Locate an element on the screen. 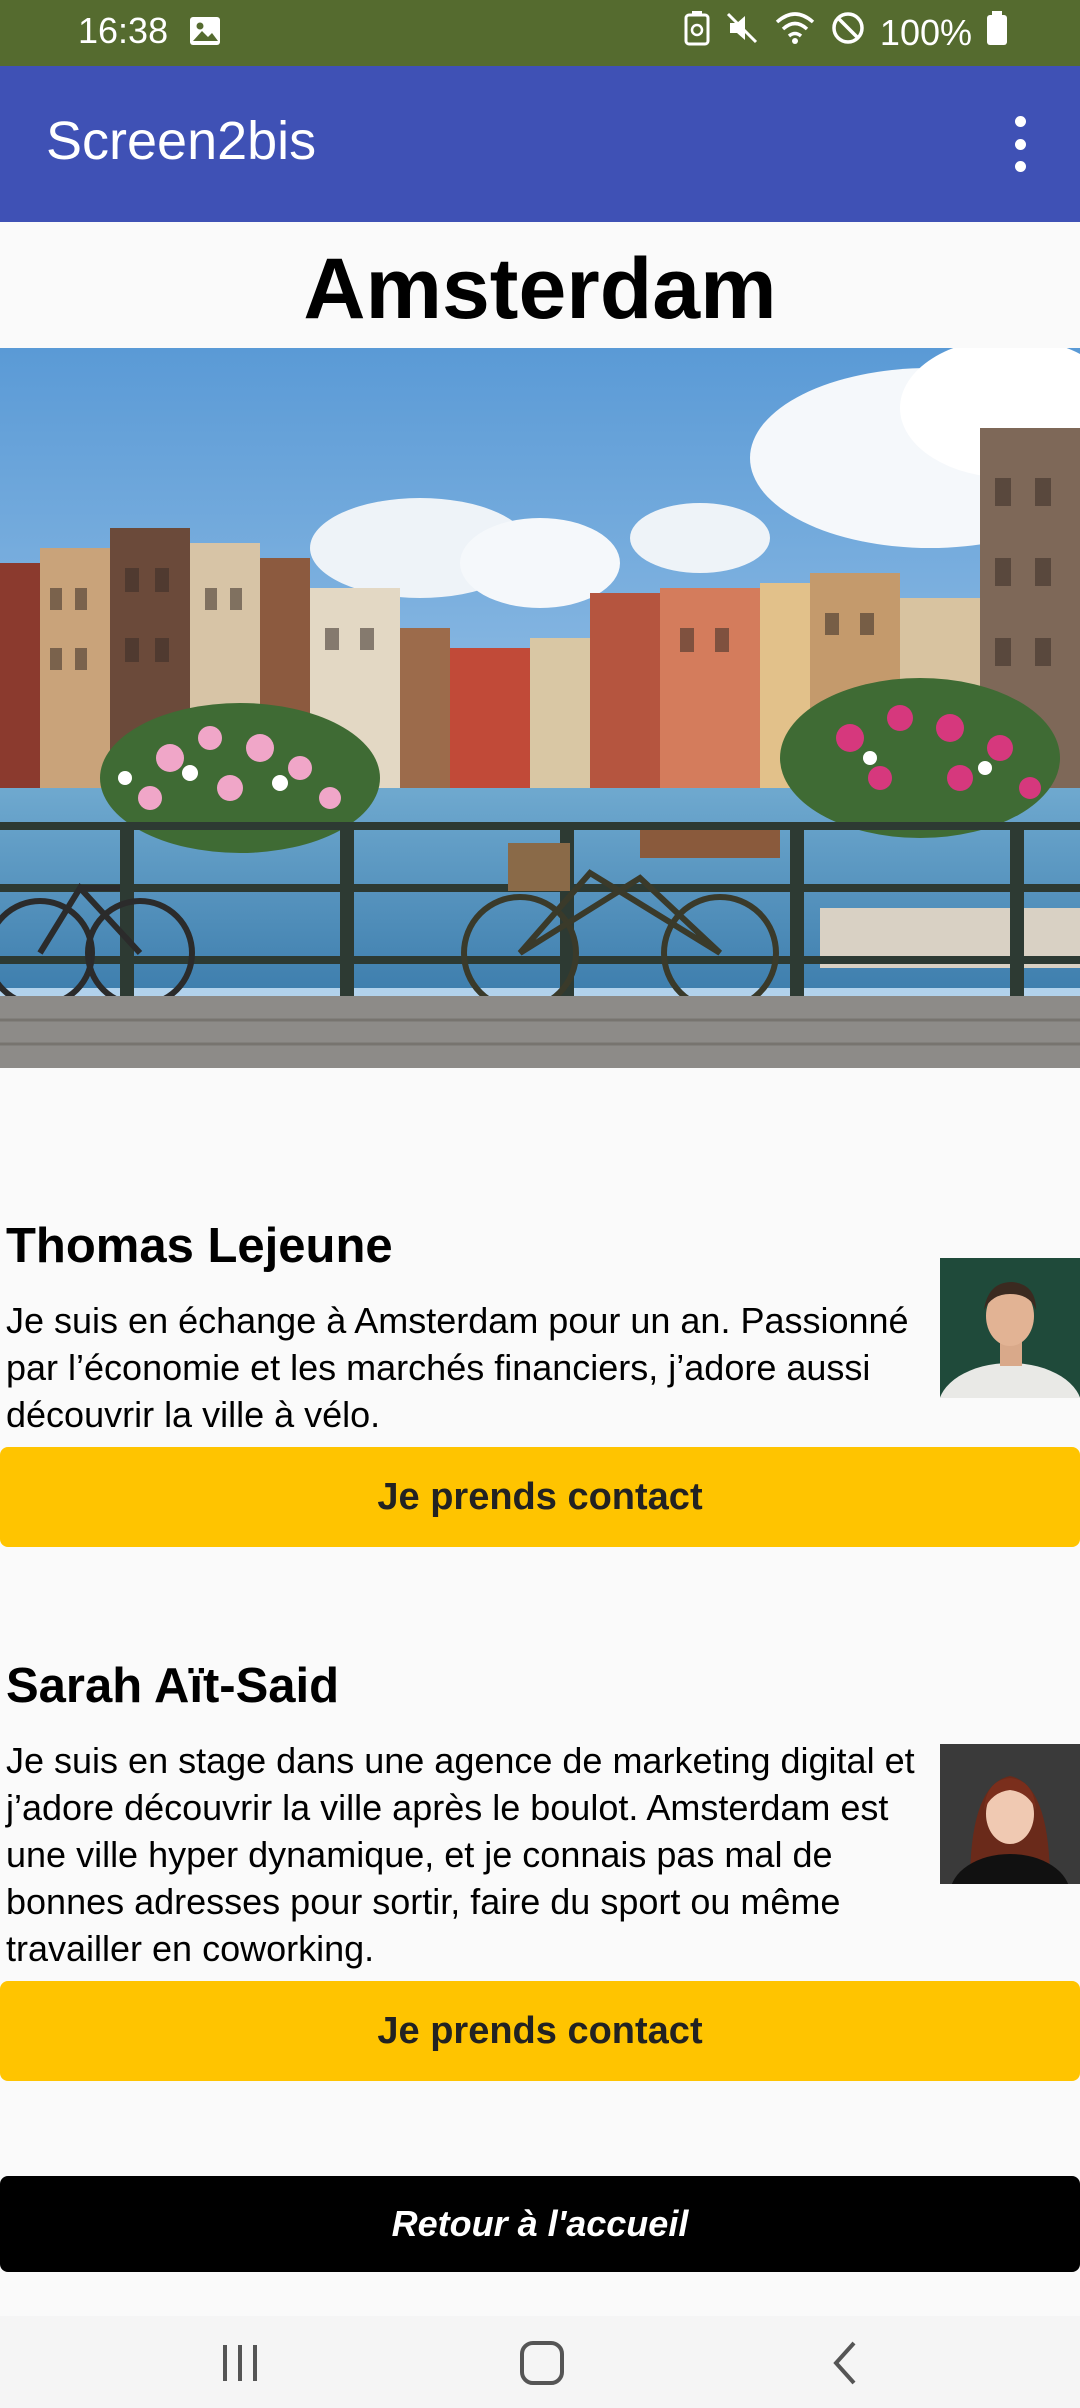 This screenshot has width=1080, height=2408. status-right-group: 100% is located at coordinates (846, 32).